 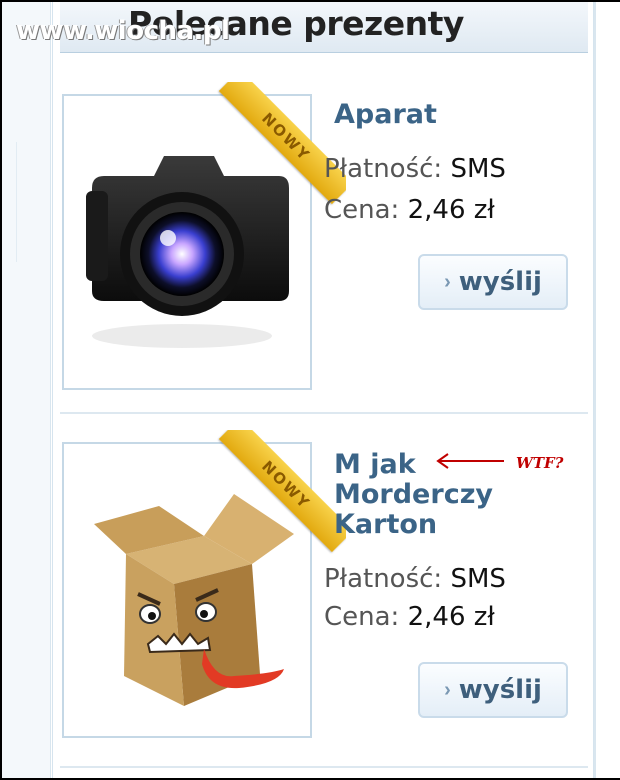 I want to click on product-name-line: Karton, so click(x=386, y=524).